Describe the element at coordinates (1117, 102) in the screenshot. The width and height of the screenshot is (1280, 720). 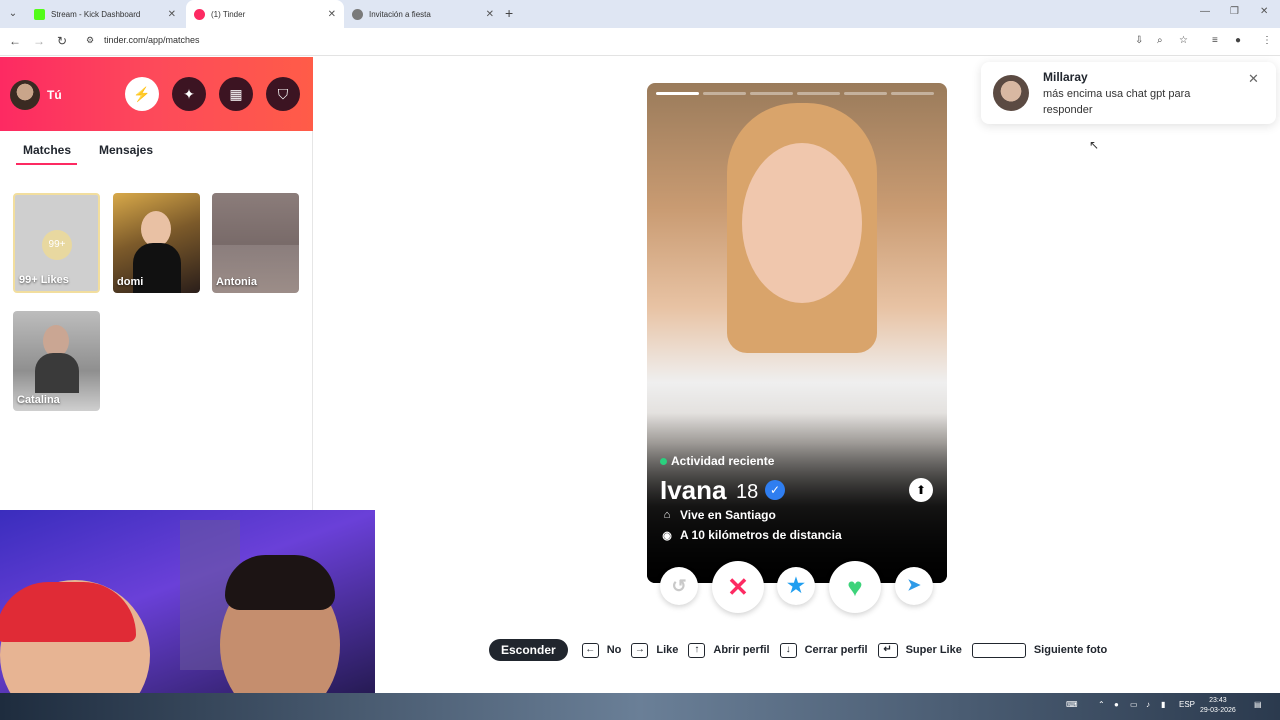
I see `notification-message: más encima usa chat gpt para responder` at that location.